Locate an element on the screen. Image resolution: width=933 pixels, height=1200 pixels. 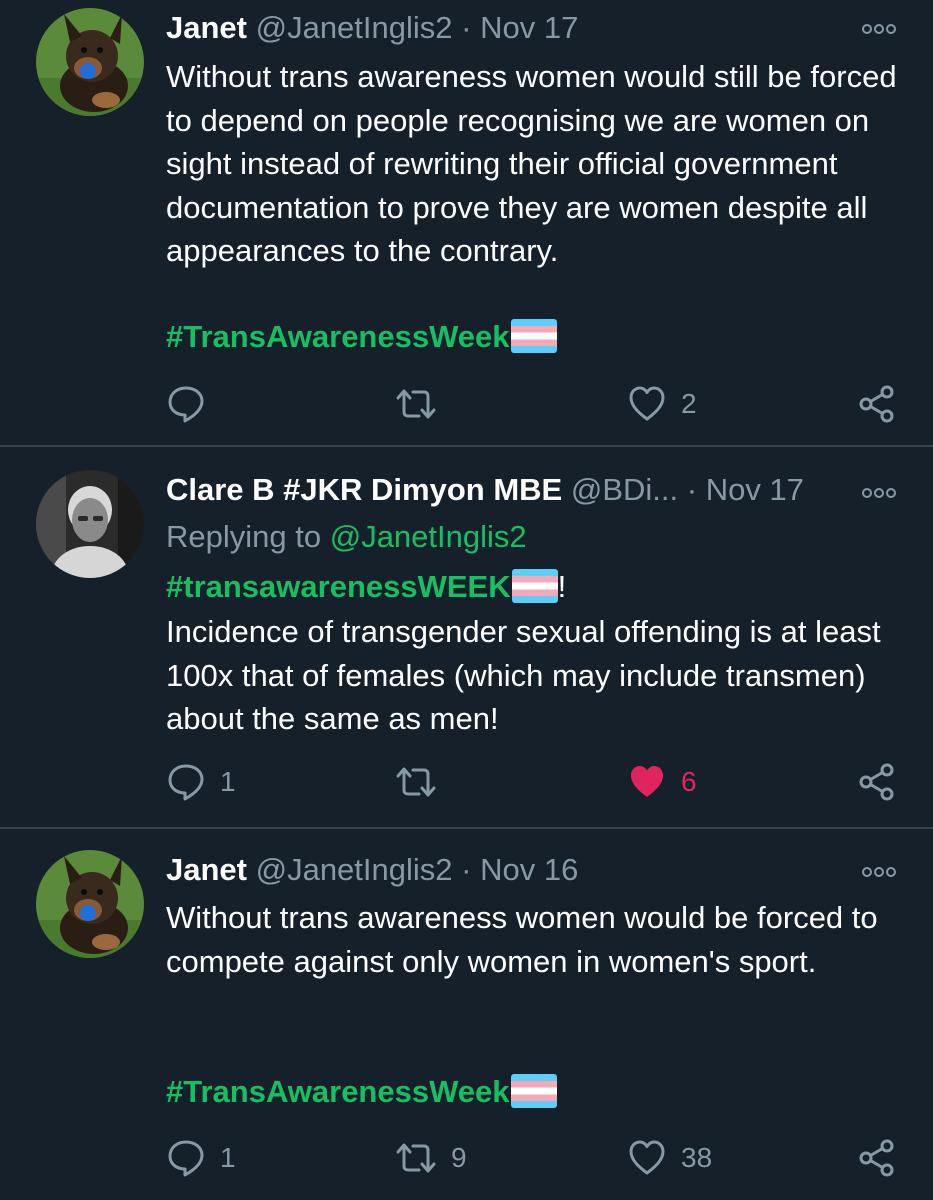
reply-button is located at coordinates (193, 404).